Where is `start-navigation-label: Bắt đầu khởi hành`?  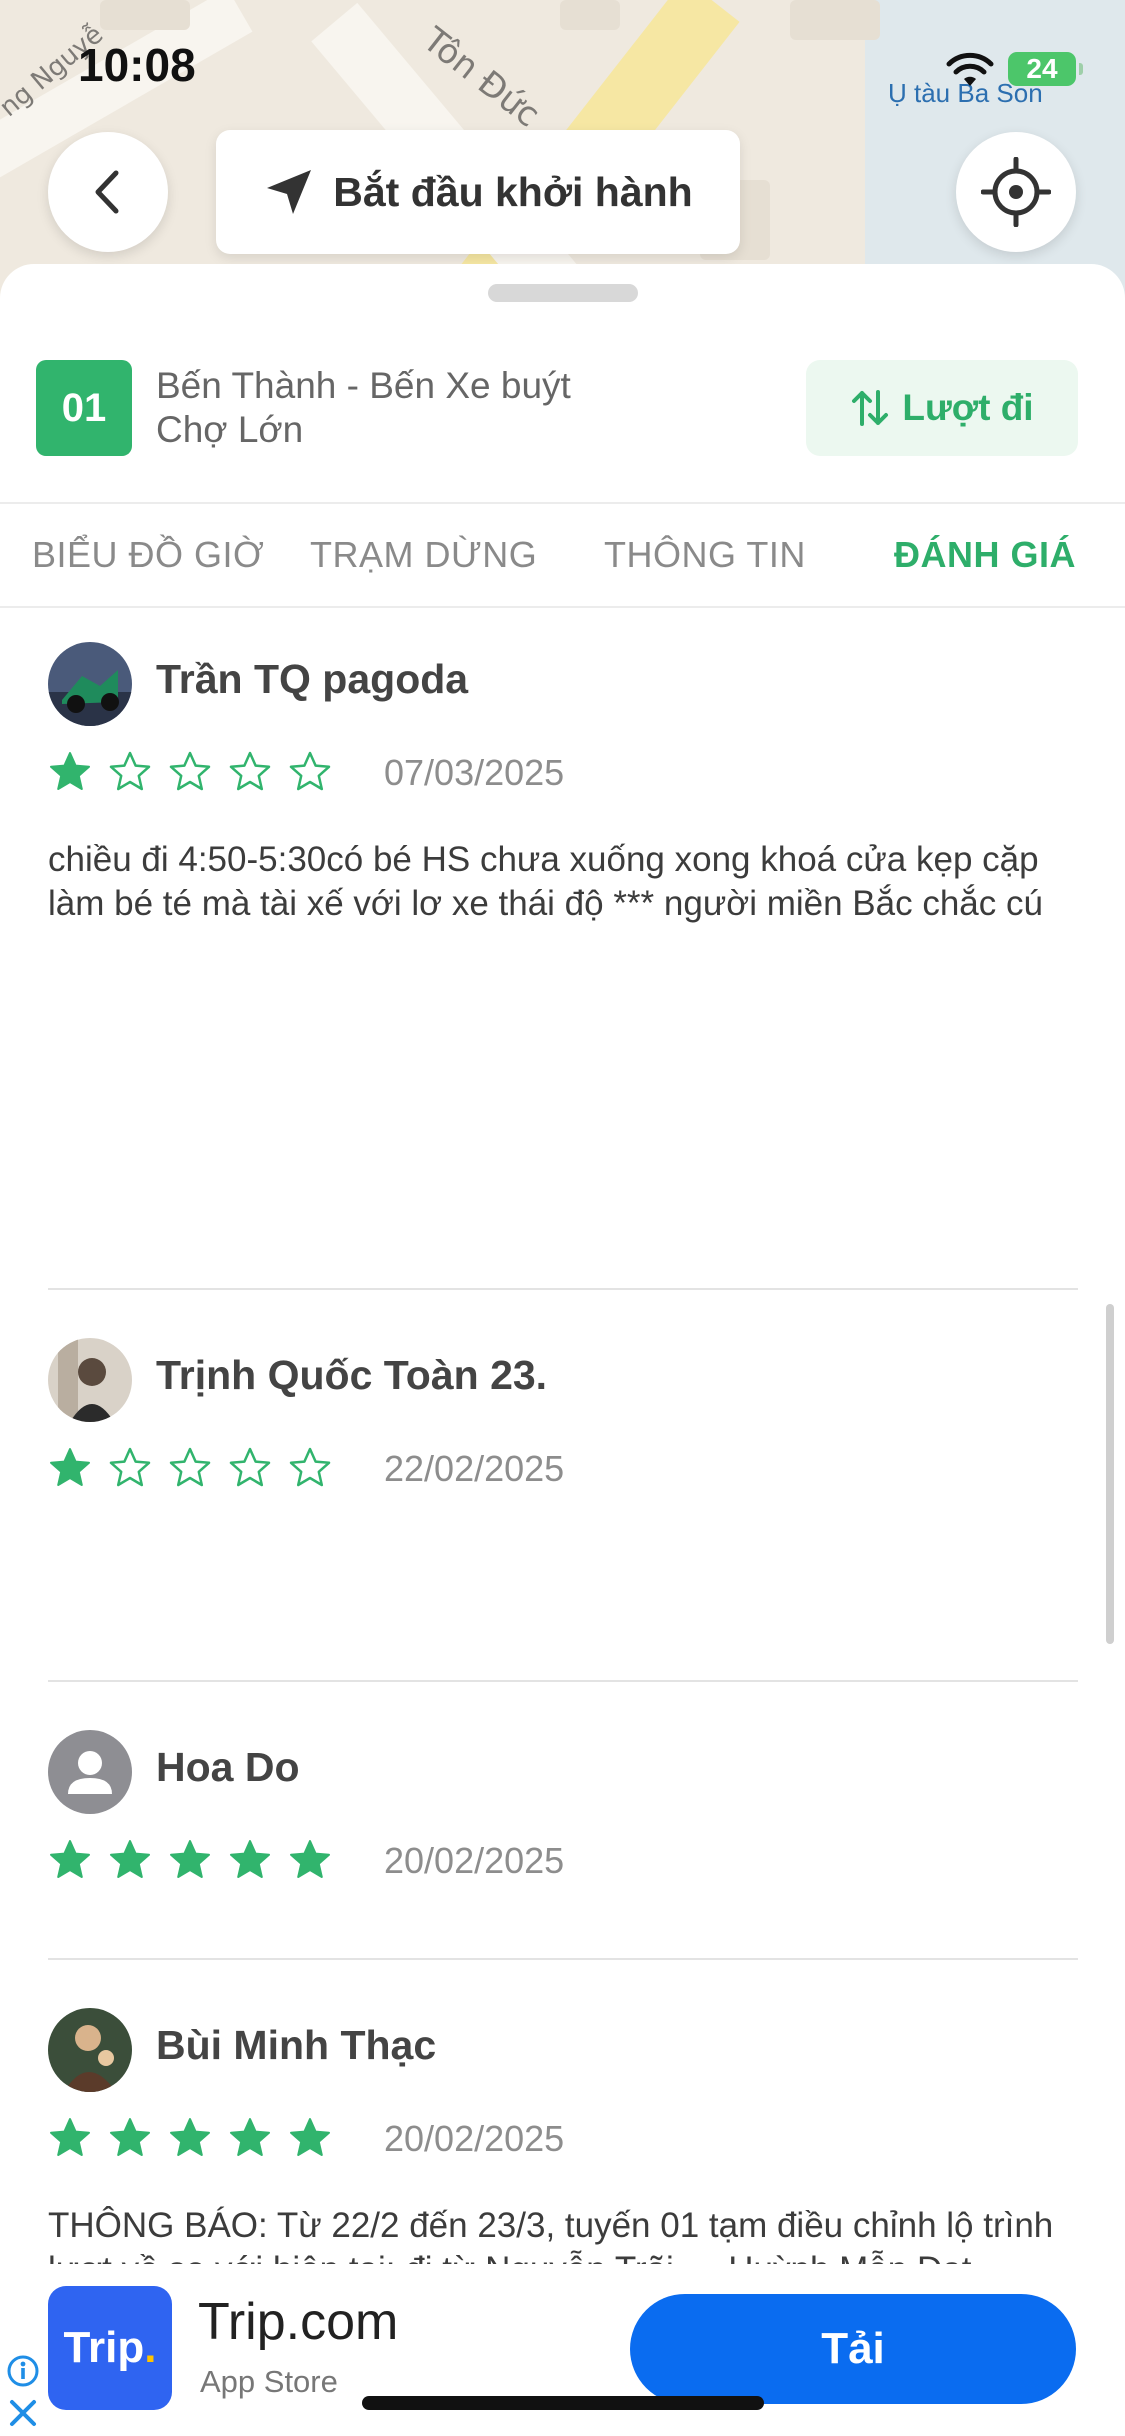 start-navigation-label: Bắt đầu khởi hành is located at coordinates (513, 191).